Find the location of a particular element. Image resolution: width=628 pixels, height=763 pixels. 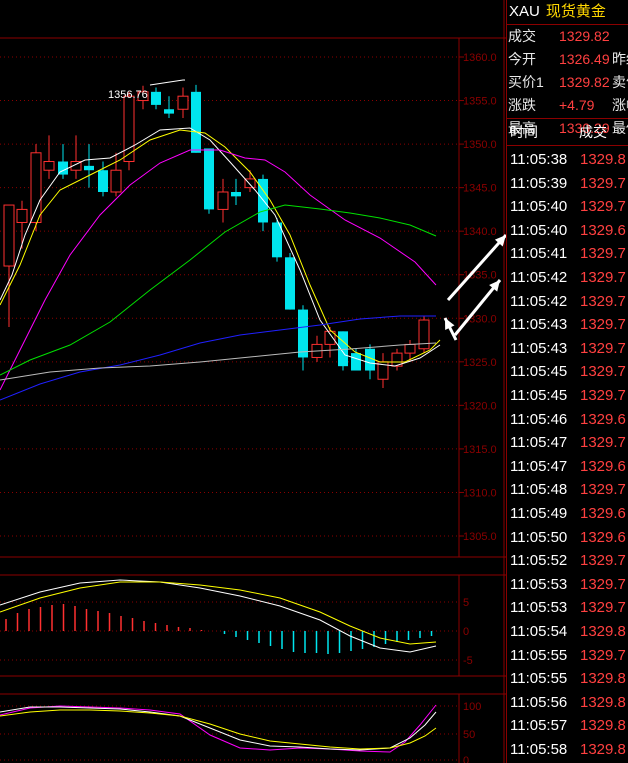

tick-time: 11:05:48 is located at coordinates (539, 490).